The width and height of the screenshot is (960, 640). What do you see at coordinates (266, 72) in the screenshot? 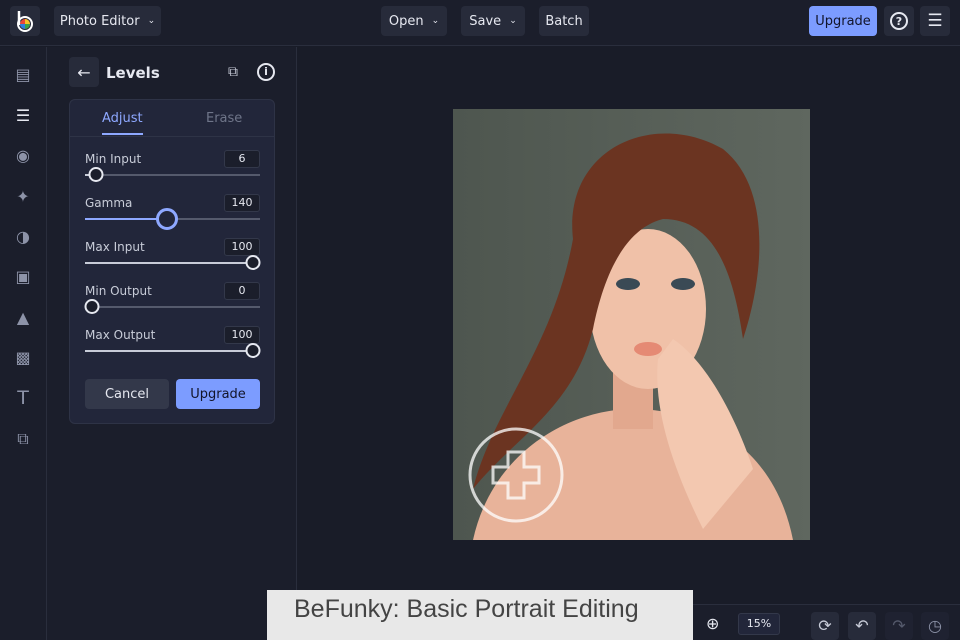
I see `info-icon: i` at bounding box center [266, 72].